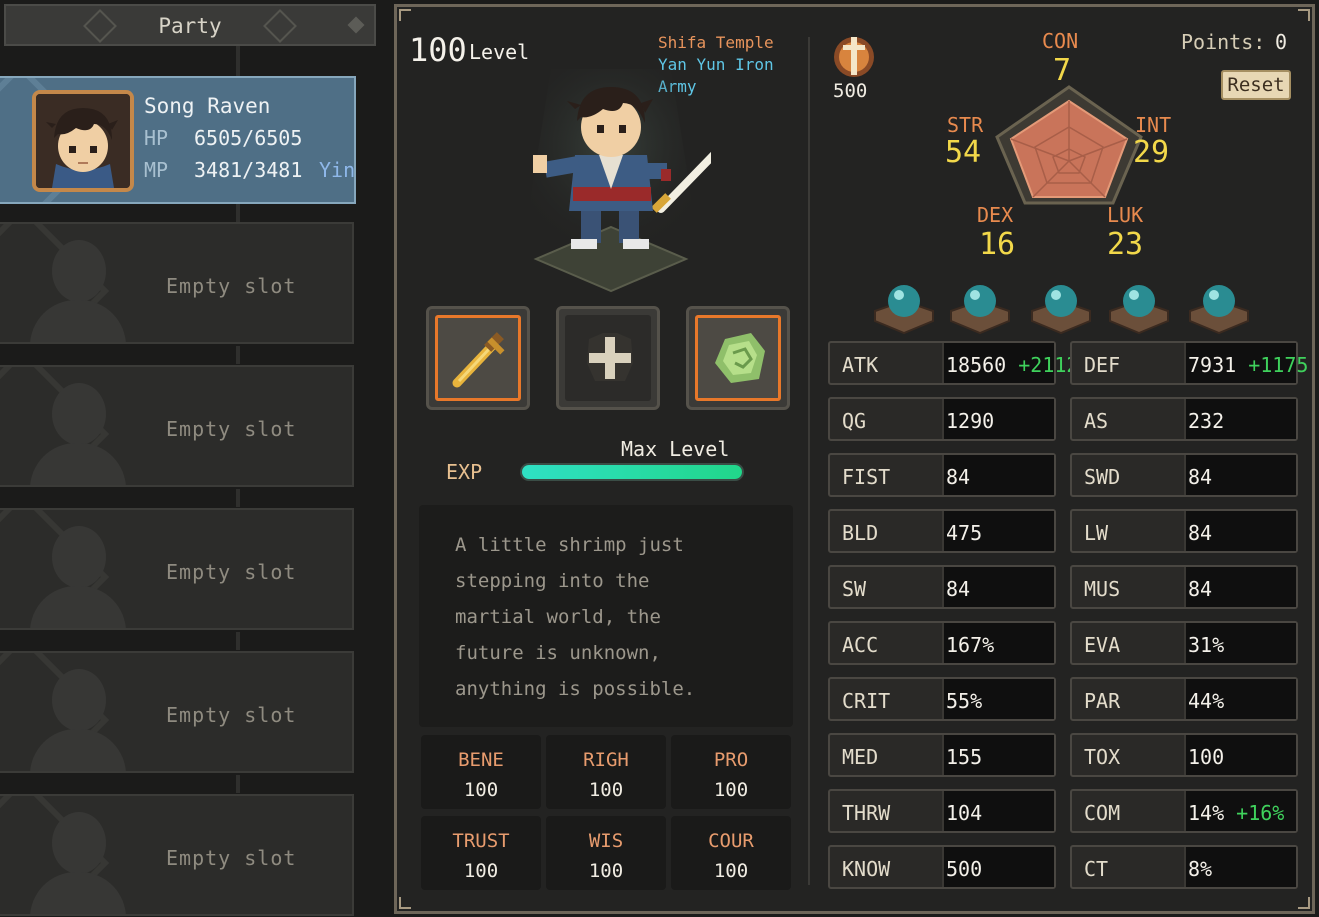 The height and width of the screenshot is (917, 1319). What do you see at coordinates (963, 152) in the screenshot?
I see `attr-str-value: 54` at bounding box center [963, 152].